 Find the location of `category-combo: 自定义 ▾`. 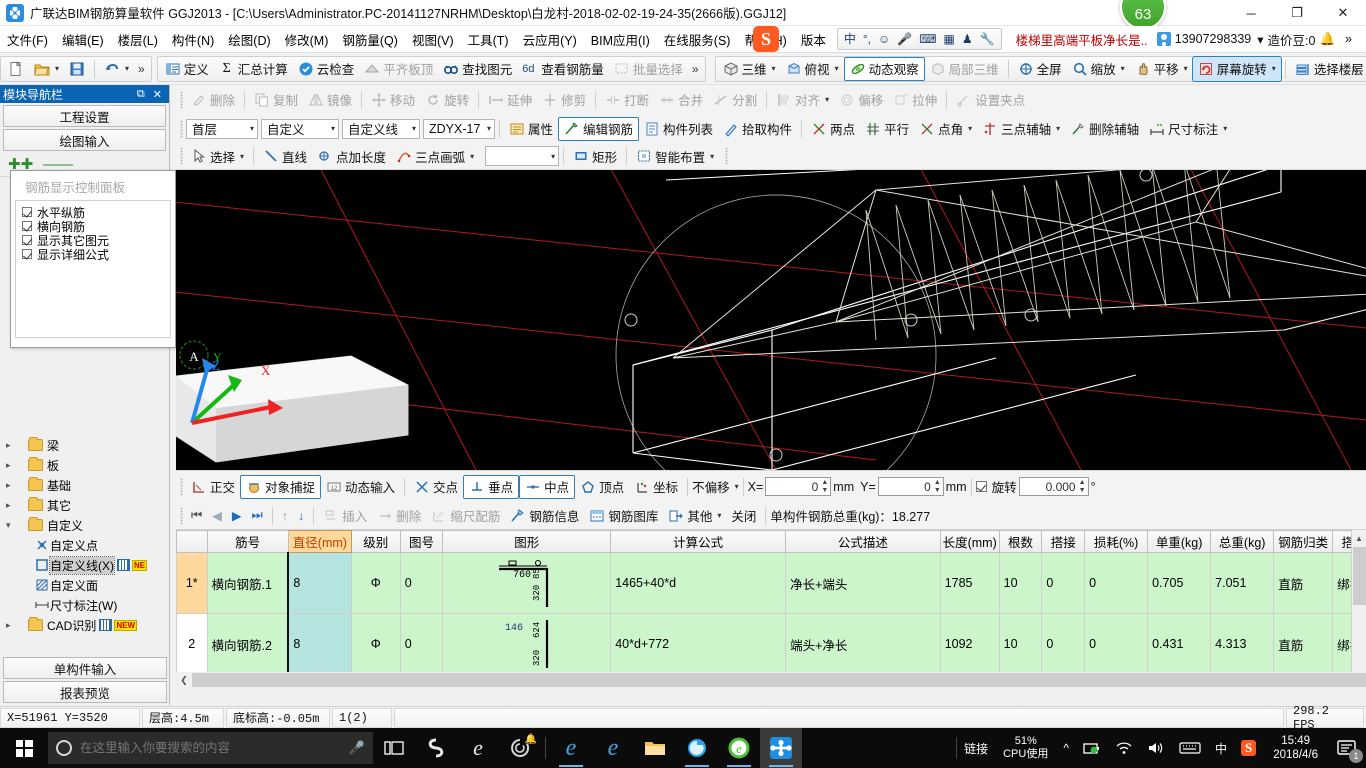

category-combo: 自定义 ▾ is located at coordinates (300, 128).